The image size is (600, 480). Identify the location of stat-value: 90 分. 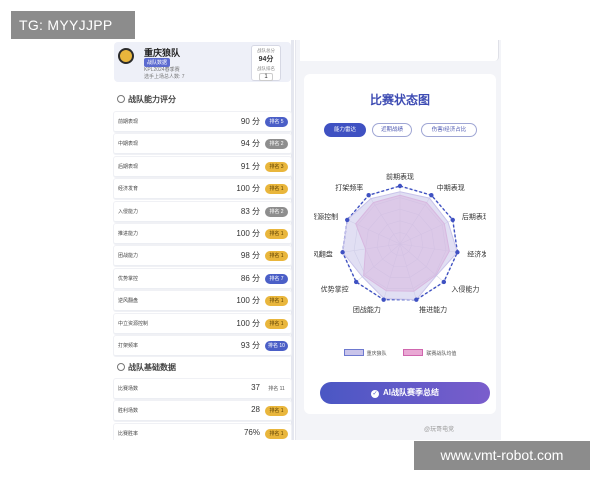
(250, 121).